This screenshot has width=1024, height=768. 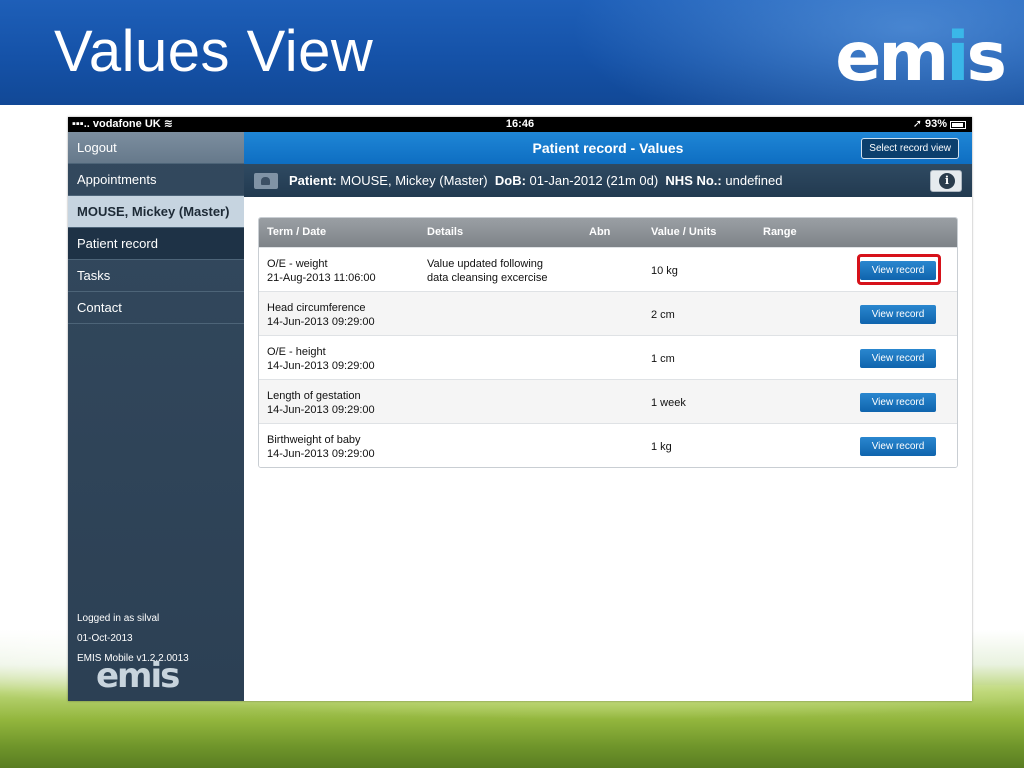 What do you see at coordinates (138, 676) in the screenshot?
I see `sidebar-emis-logo: emis` at bounding box center [138, 676].